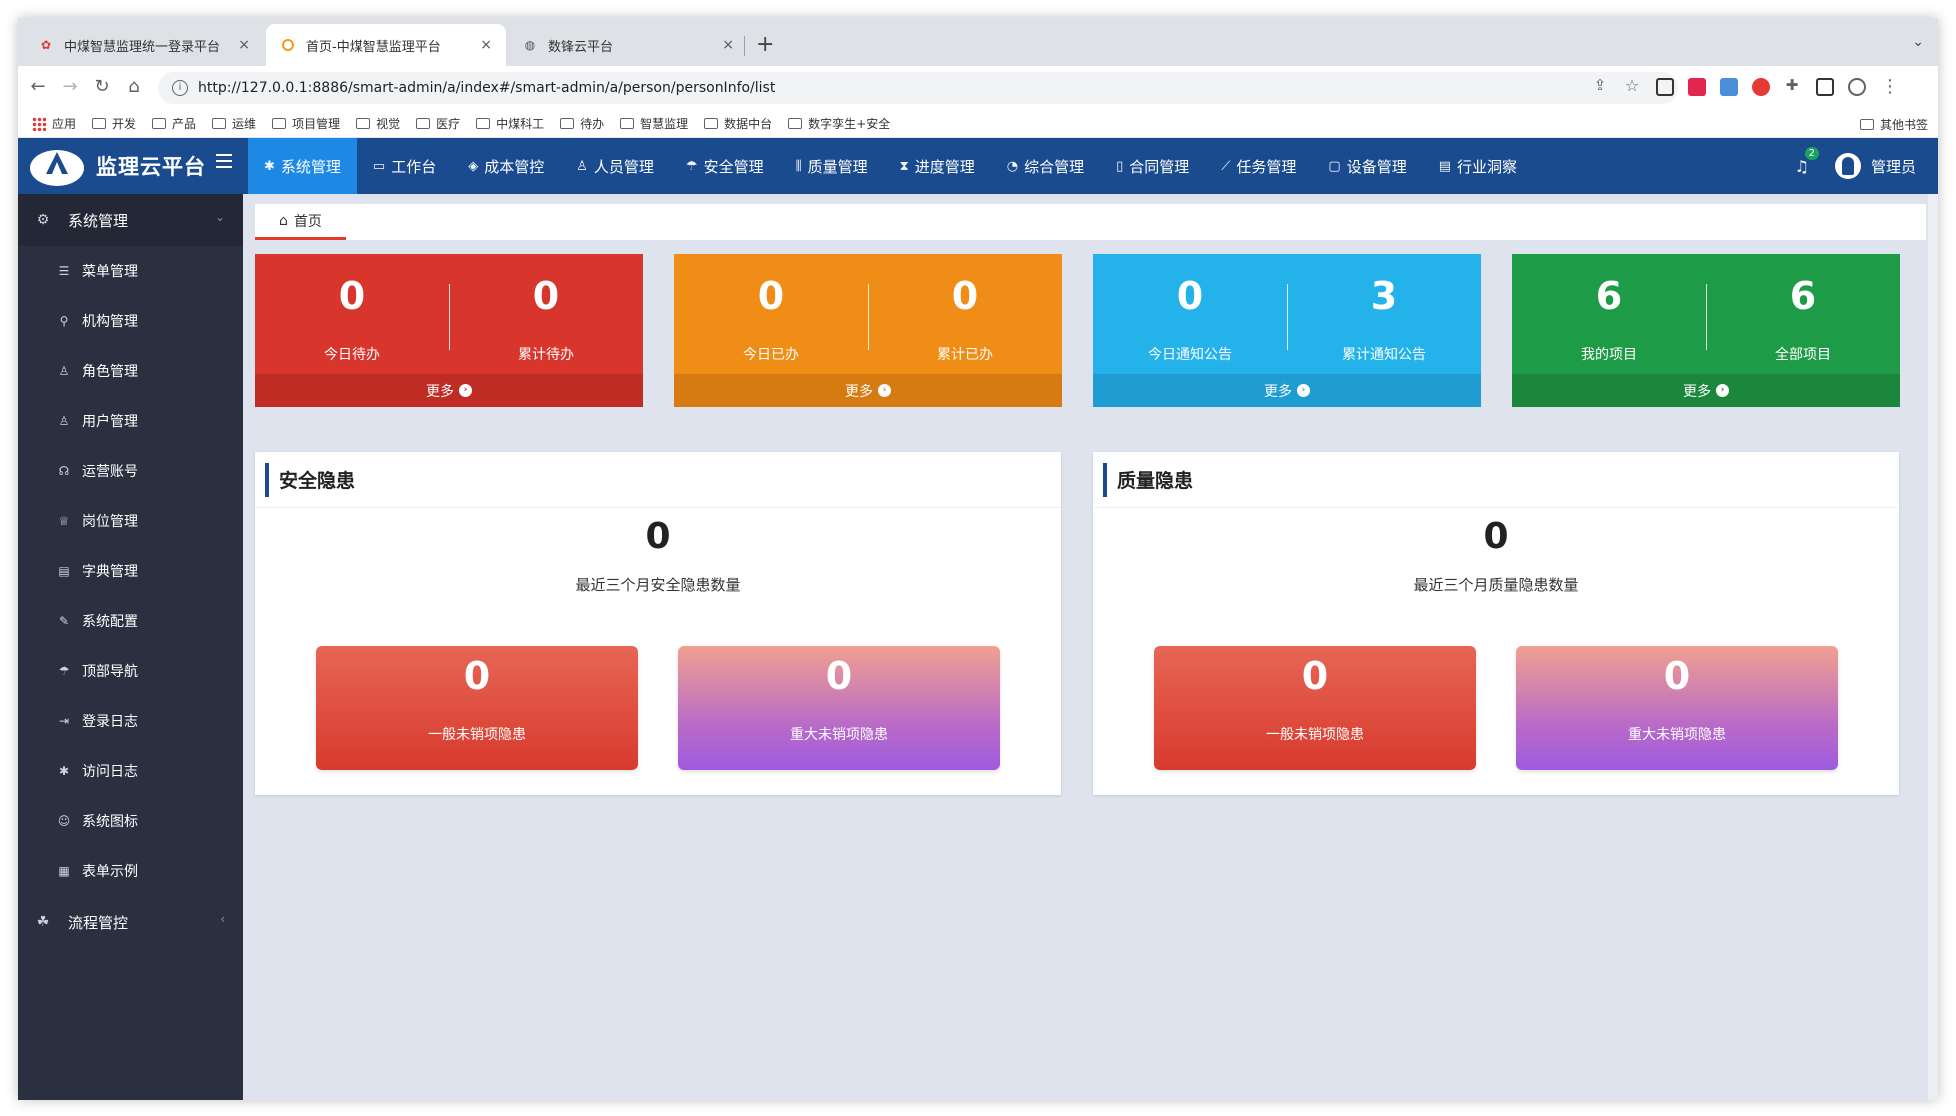 The image size is (1956, 1116). I want to click on site-info-icon: i, so click(180, 88).